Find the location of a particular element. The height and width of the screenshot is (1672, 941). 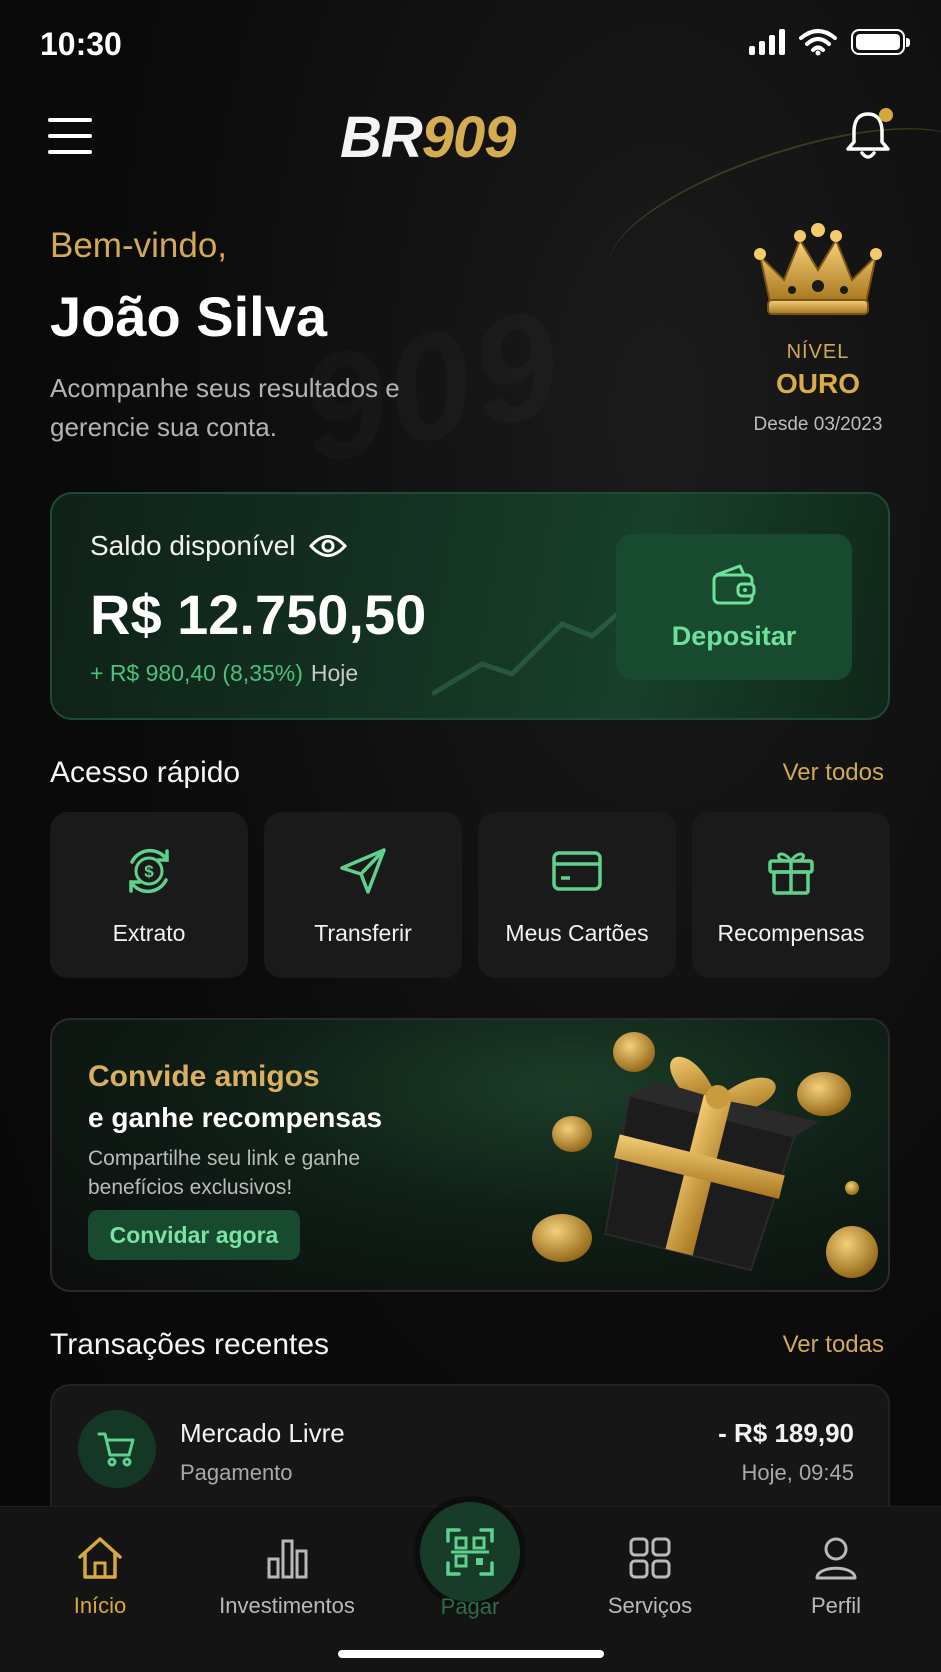

user-icon is located at coordinates (836, 1558).